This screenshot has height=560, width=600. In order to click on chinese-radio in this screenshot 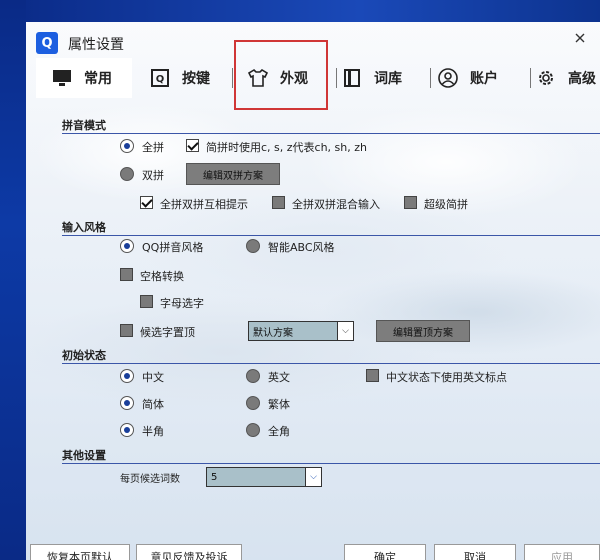, I will do `click(127, 376)`.